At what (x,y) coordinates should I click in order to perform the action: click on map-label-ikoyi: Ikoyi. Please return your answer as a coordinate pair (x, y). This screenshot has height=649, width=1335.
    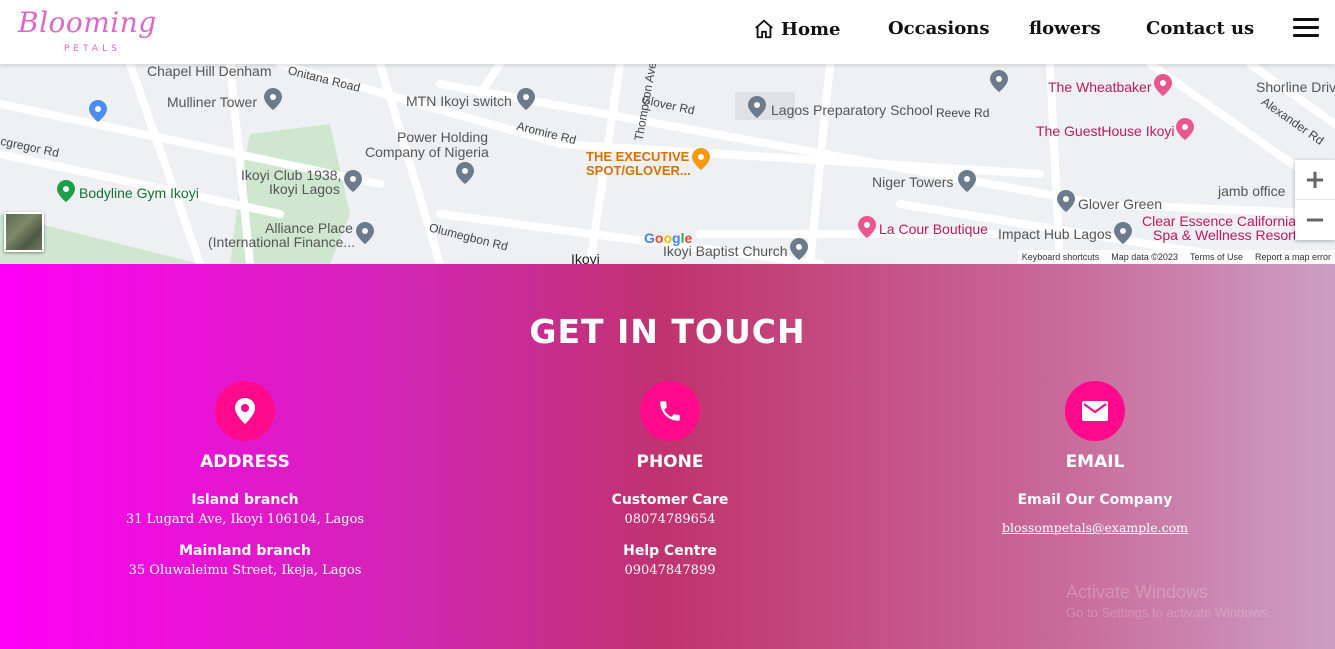
    Looking at the image, I should click on (585, 258).